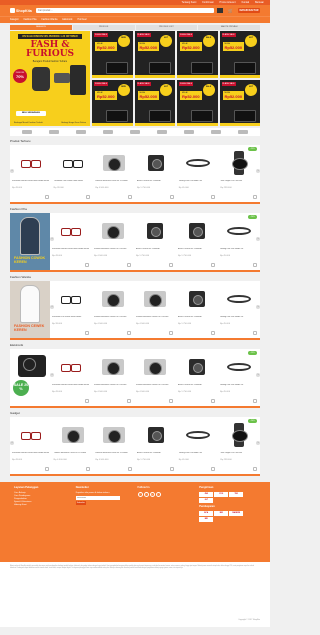  What do you see at coordinates (140, 494) in the screenshot?
I see `social-icon: f` at bounding box center [140, 494].